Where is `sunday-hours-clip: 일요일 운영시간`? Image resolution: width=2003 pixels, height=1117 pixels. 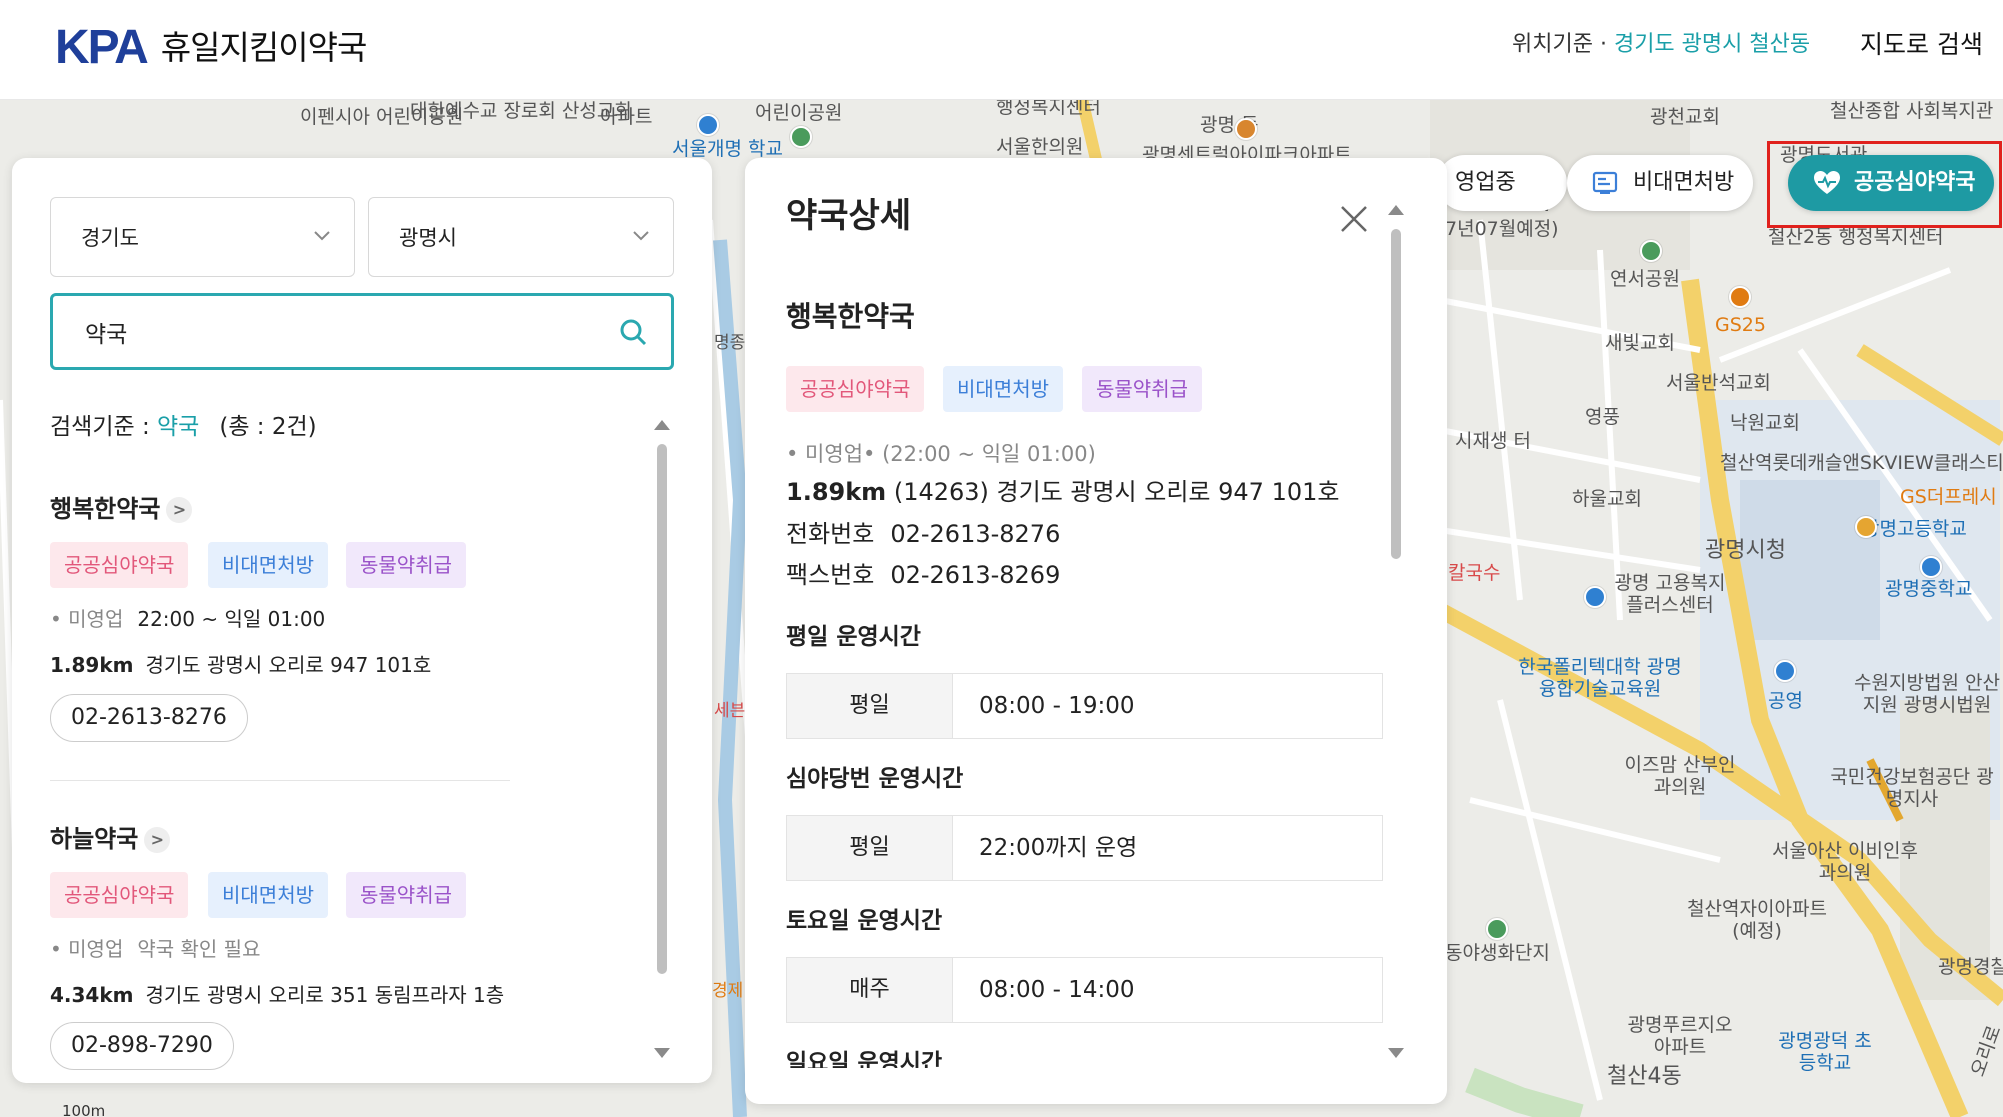
sunday-hours-clip: 일요일 운영시간 is located at coordinates (1076, 1058).